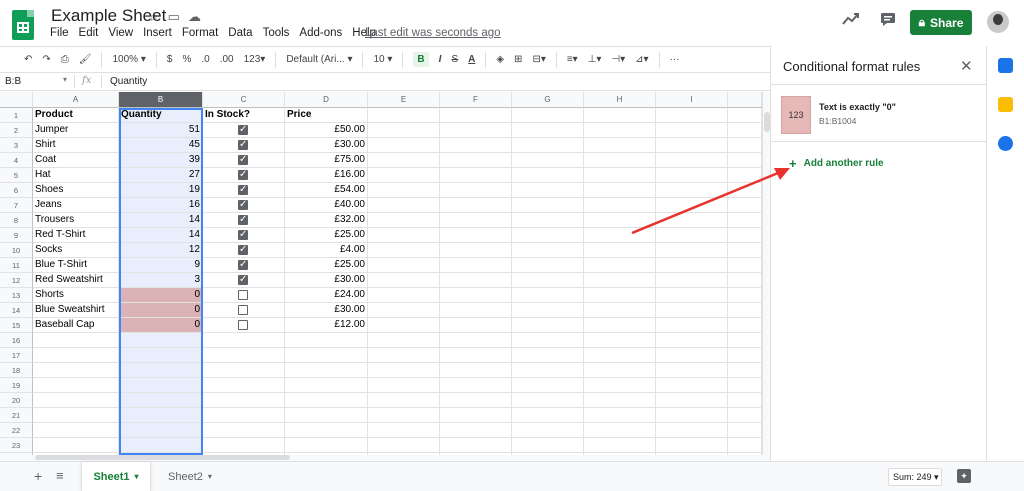  I want to click on row-header: 5, so click(16, 175).